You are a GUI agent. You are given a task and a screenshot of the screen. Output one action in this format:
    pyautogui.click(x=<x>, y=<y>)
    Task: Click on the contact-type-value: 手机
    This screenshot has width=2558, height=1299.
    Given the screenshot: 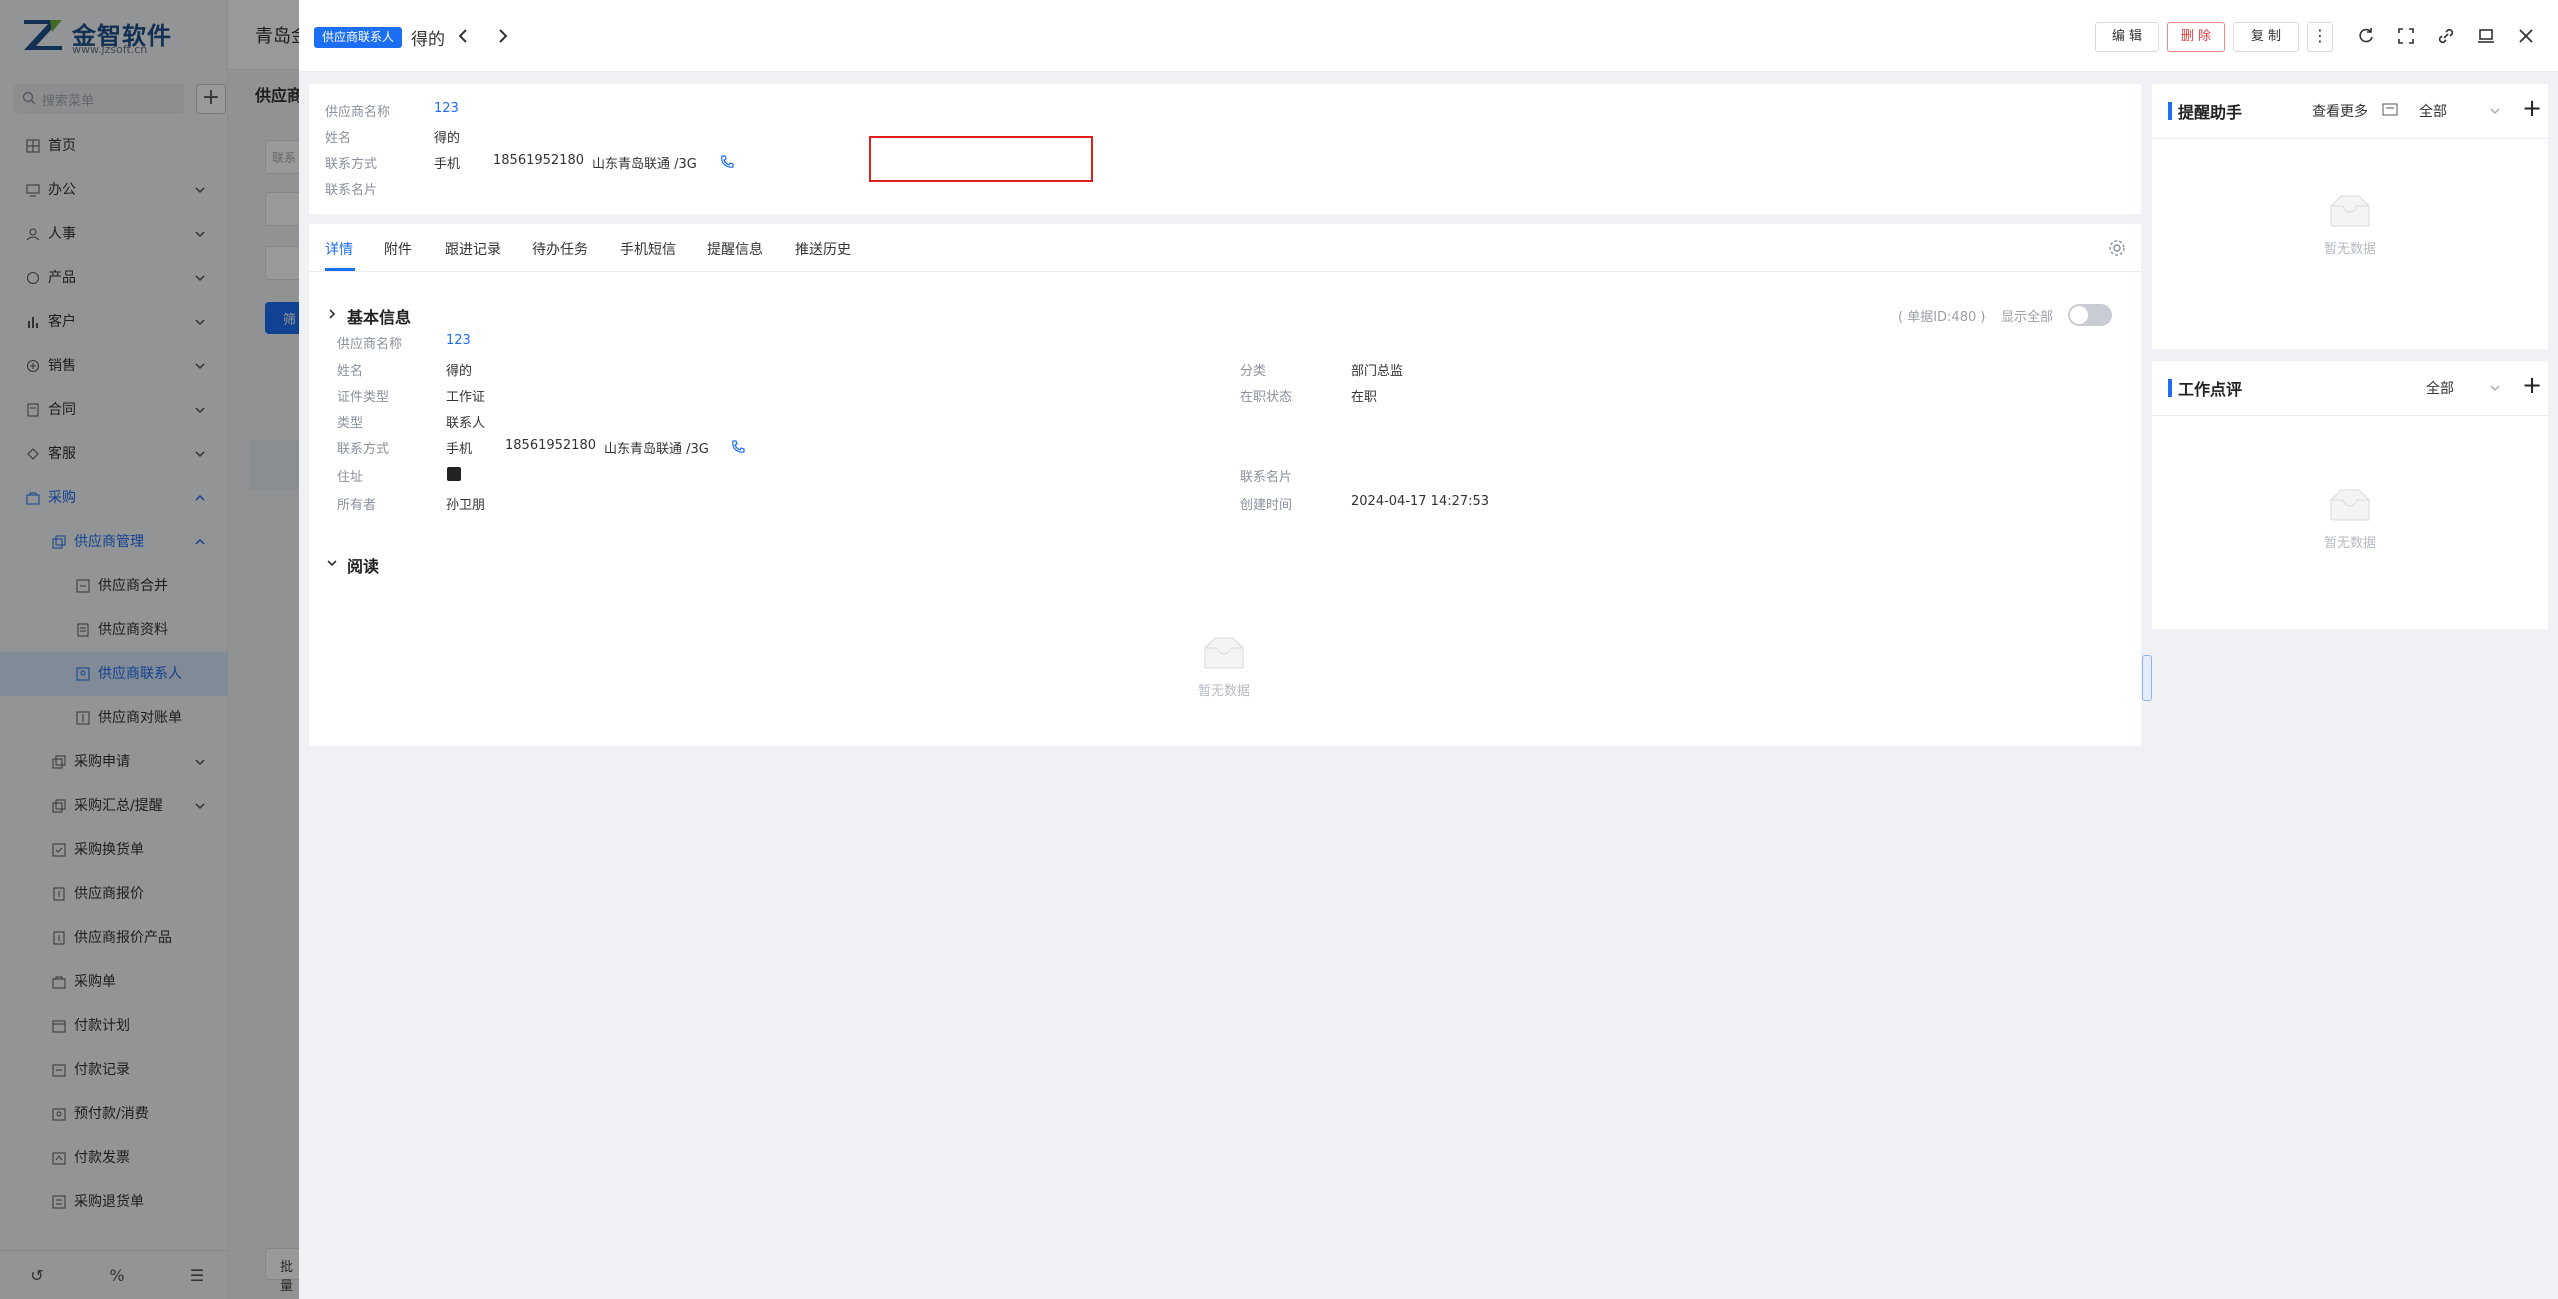 What is the action you would take?
    pyautogui.click(x=459, y=449)
    